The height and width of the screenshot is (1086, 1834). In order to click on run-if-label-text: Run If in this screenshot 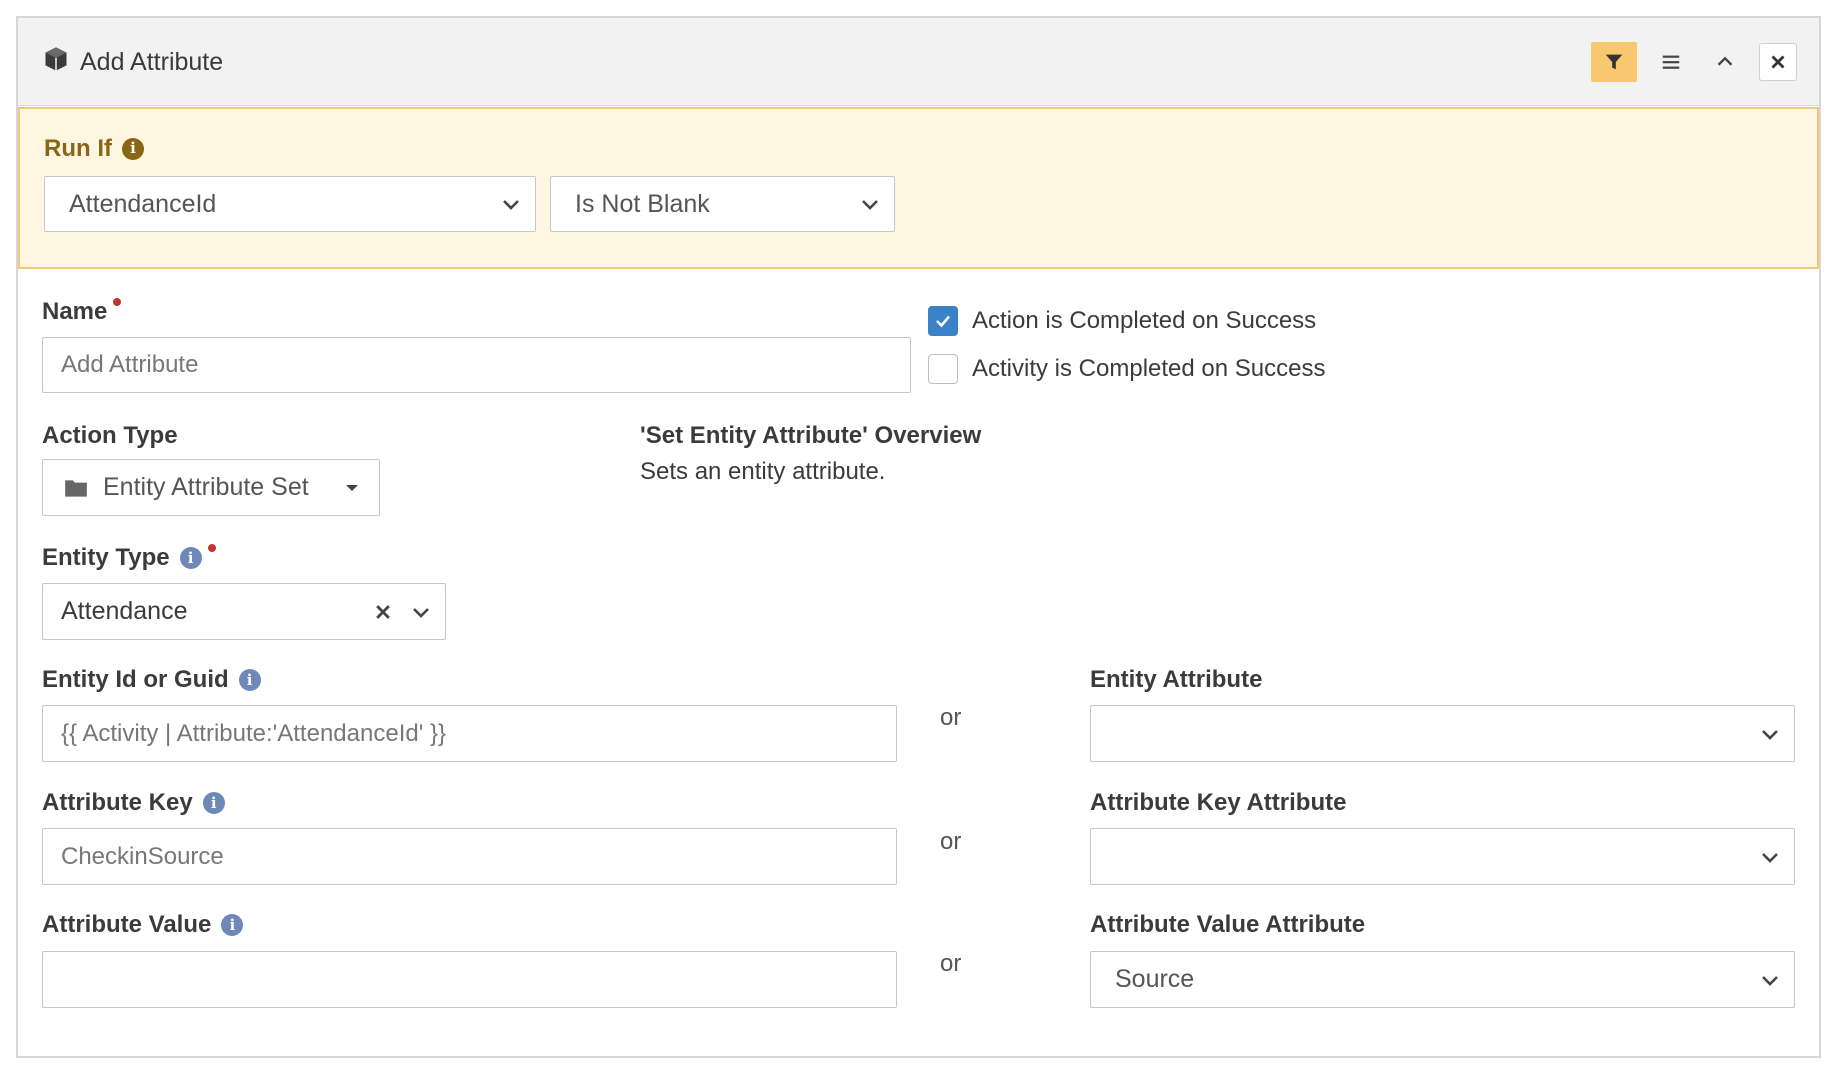, I will do `click(78, 148)`.